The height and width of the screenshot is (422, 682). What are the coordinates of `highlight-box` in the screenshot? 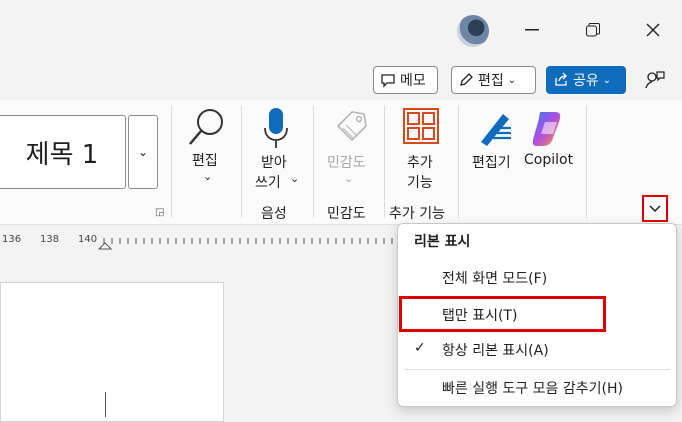 It's located at (502, 314).